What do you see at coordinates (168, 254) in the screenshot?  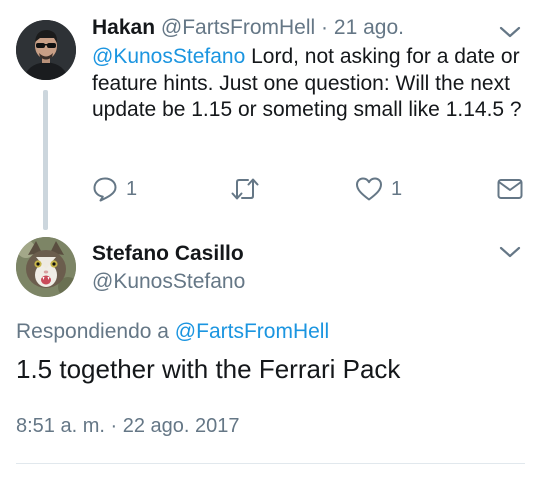 I see `tweet2-author-name: Stefano Casillo` at bounding box center [168, 254].